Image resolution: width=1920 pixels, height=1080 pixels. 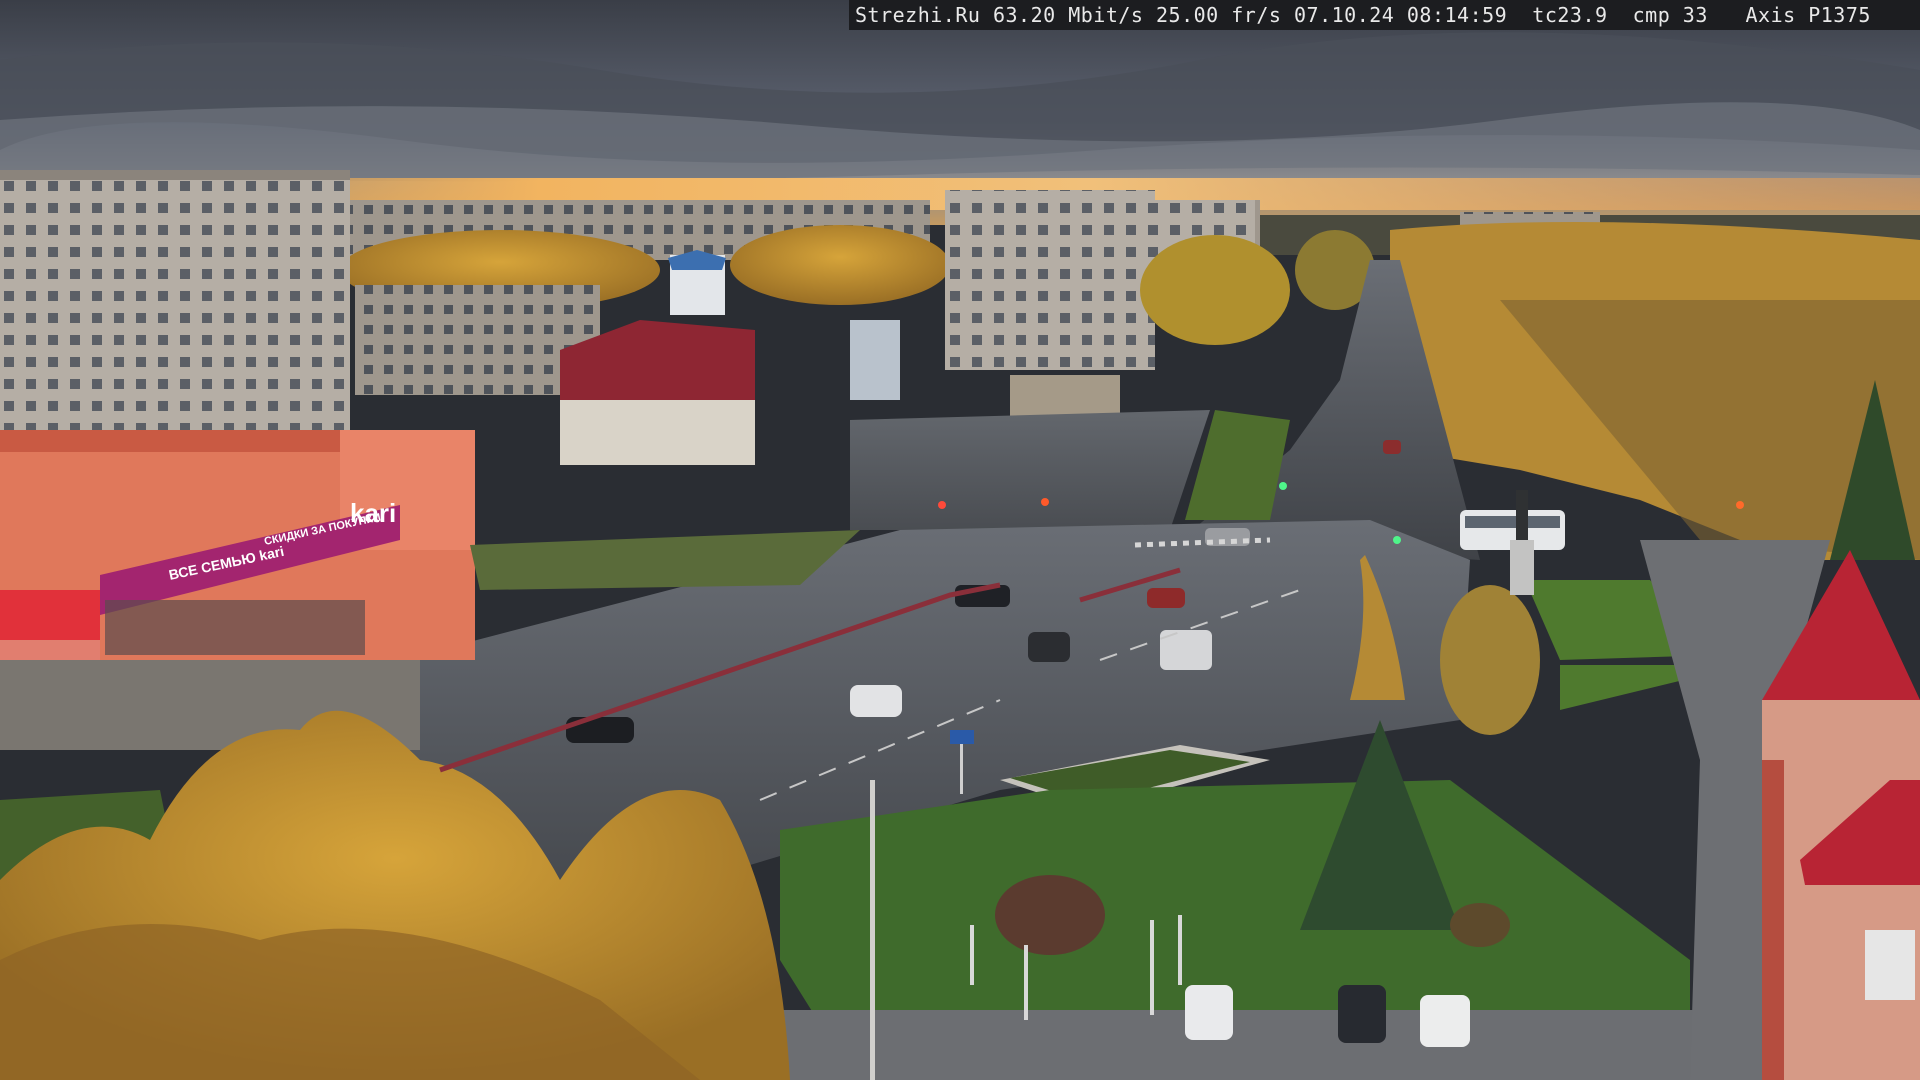 I want to click on osd-date: 07.10.24, so click(x=1344, y=15).